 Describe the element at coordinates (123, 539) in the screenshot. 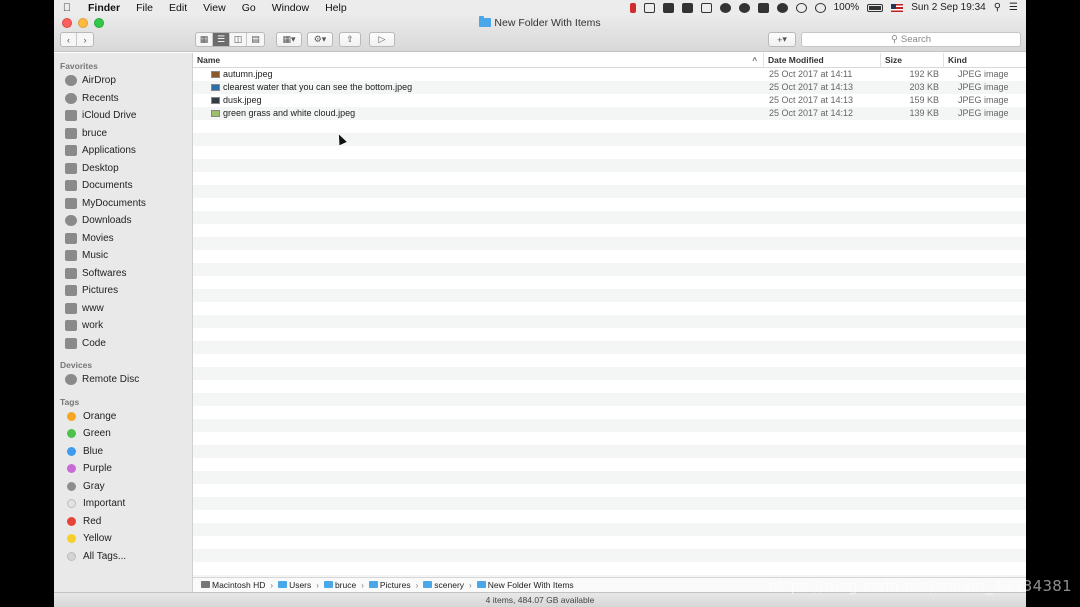

I see `sidebar-tag-yellow: Yellow` at that location.